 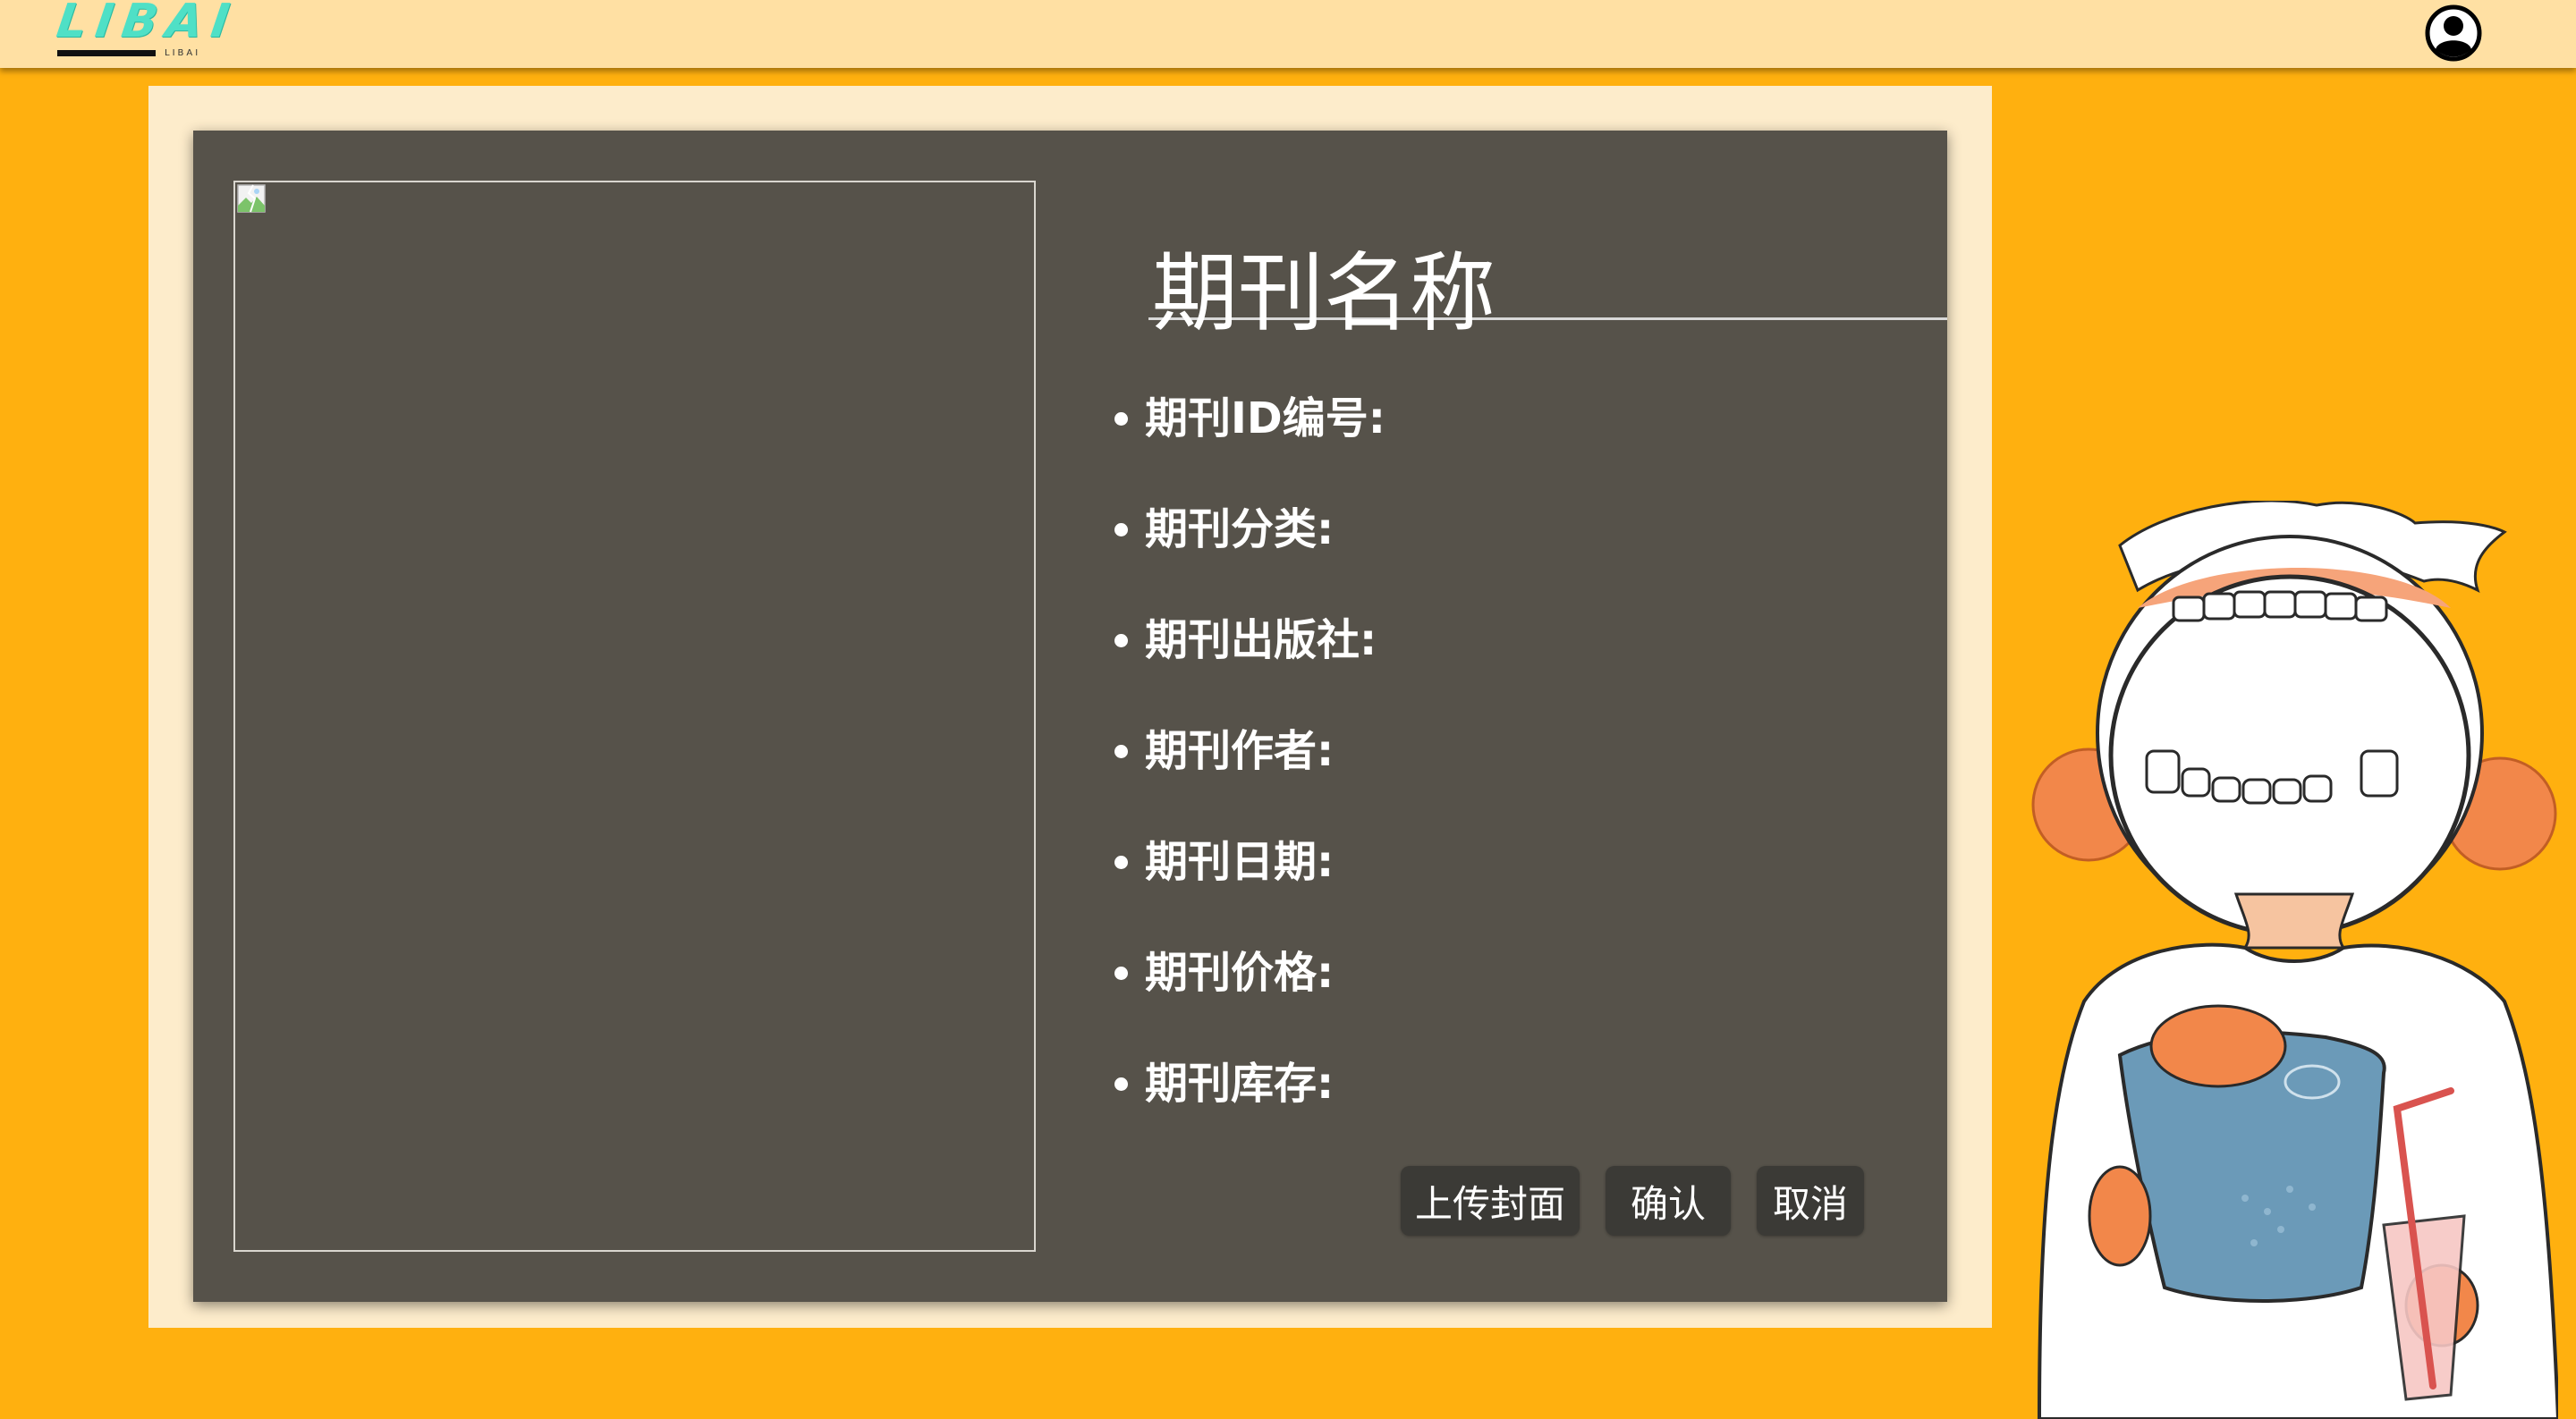 What do you see at coordinates (1324, 293) in the screenshot?
I see `periodical-title: 期刊名称` at bounding box center [1324, 293].